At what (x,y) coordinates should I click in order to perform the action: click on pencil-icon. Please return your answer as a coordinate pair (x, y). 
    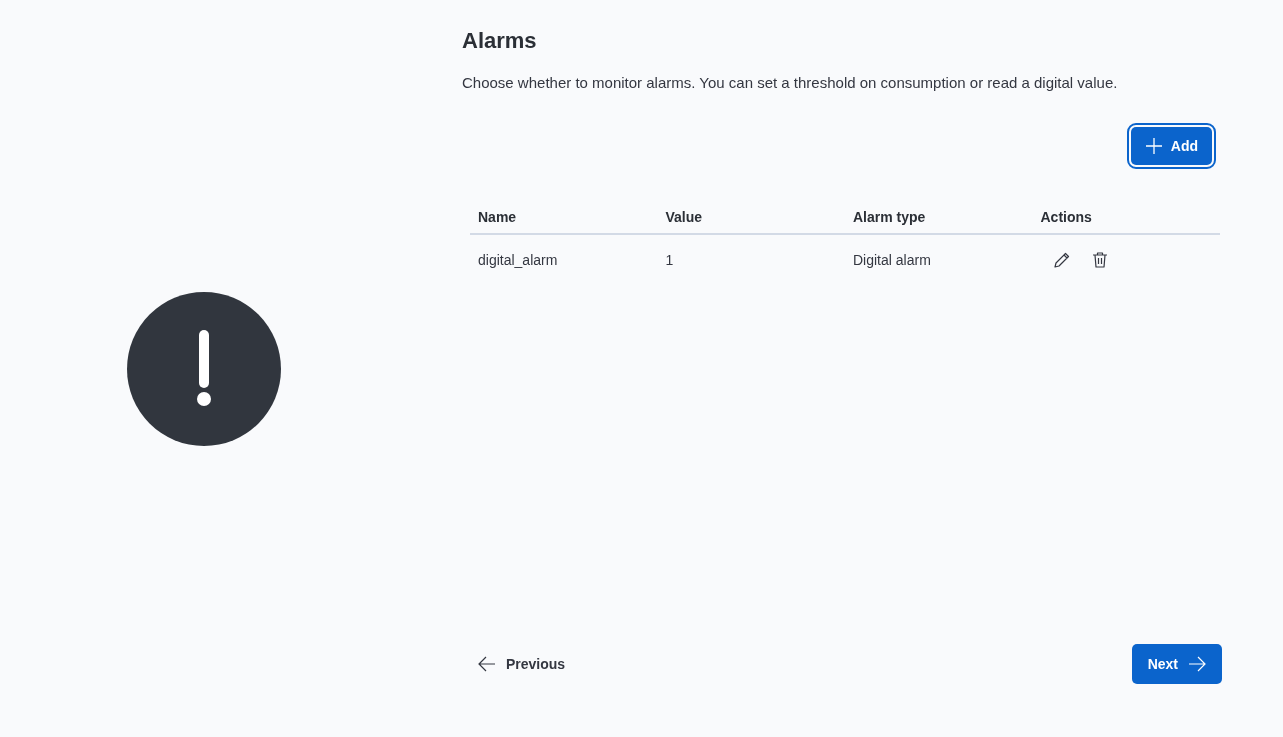
    Looking at the image, I should click on (1061, 260).